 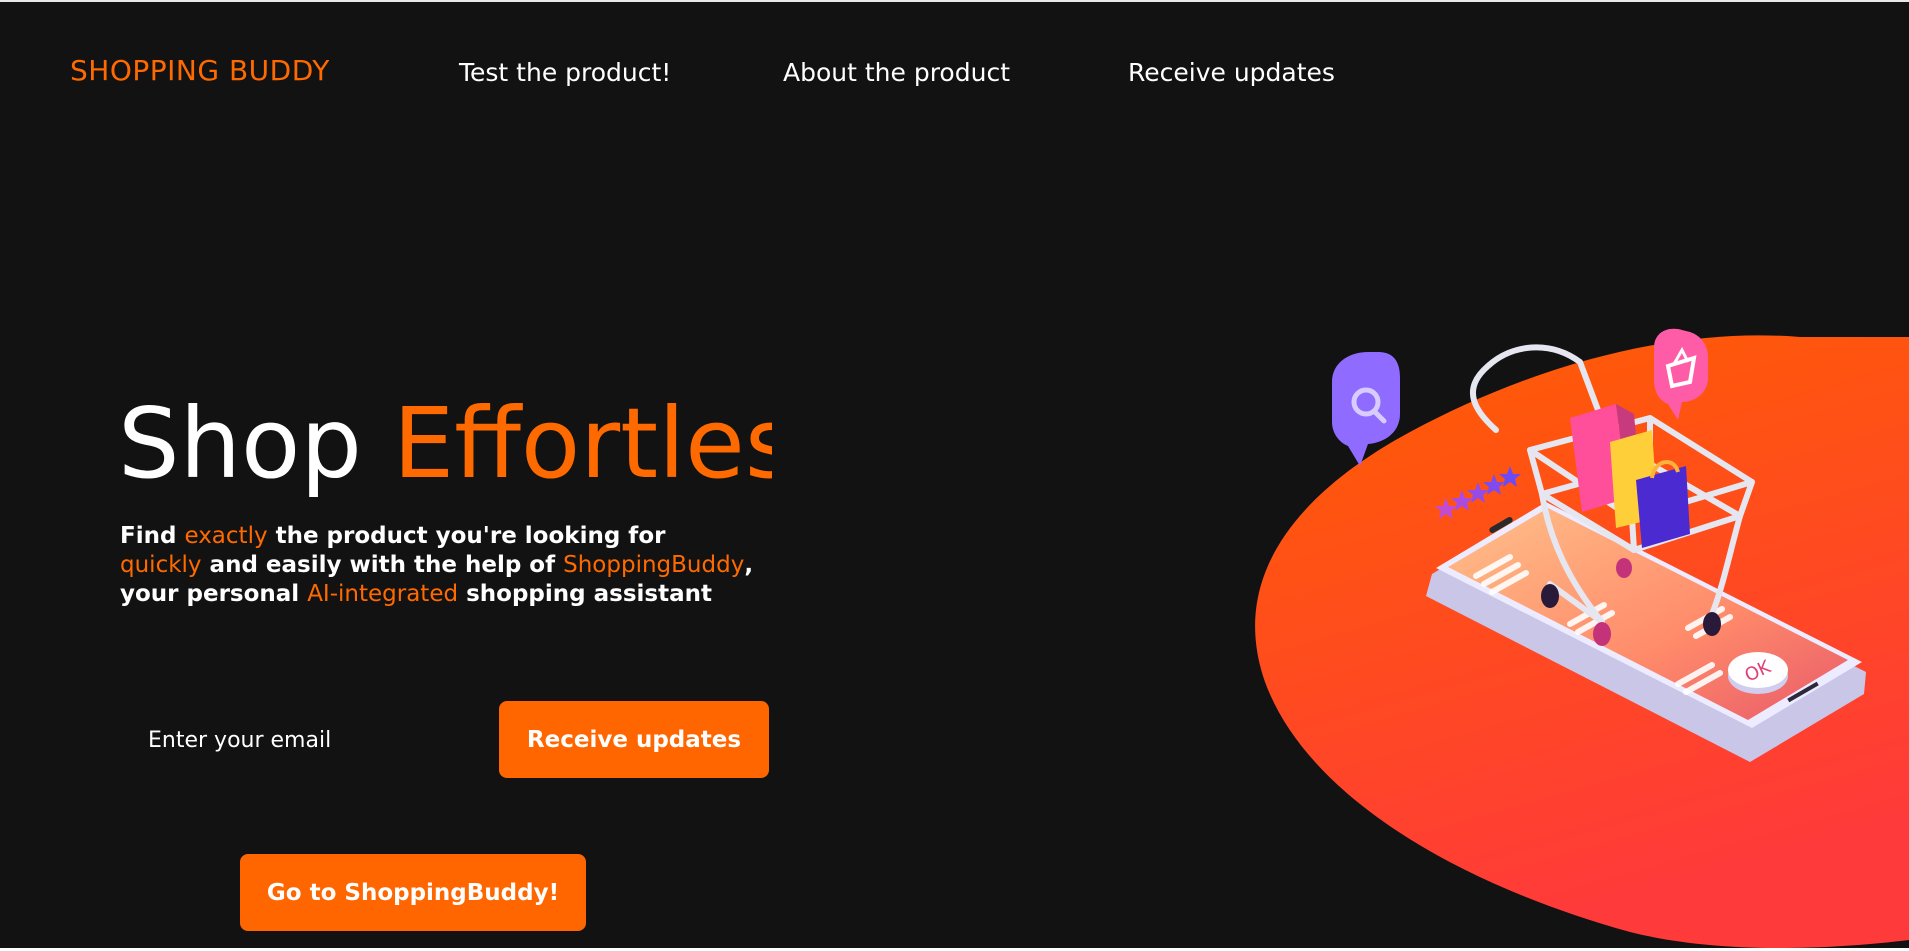 I want to click on nav-link-test-product: Test the product!, so click(x=565, y=72).